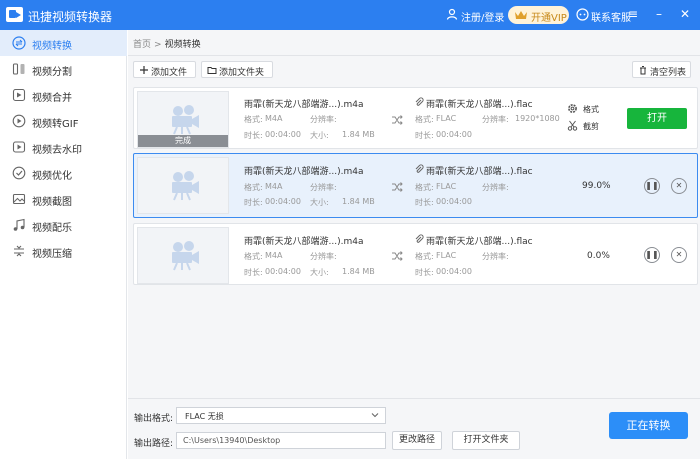 The width and height of the screenshot is (700, 459). What do you see at coordinates (452, 14) in the screenshot?
I see `user-icon` at bounding box center [452, 14].